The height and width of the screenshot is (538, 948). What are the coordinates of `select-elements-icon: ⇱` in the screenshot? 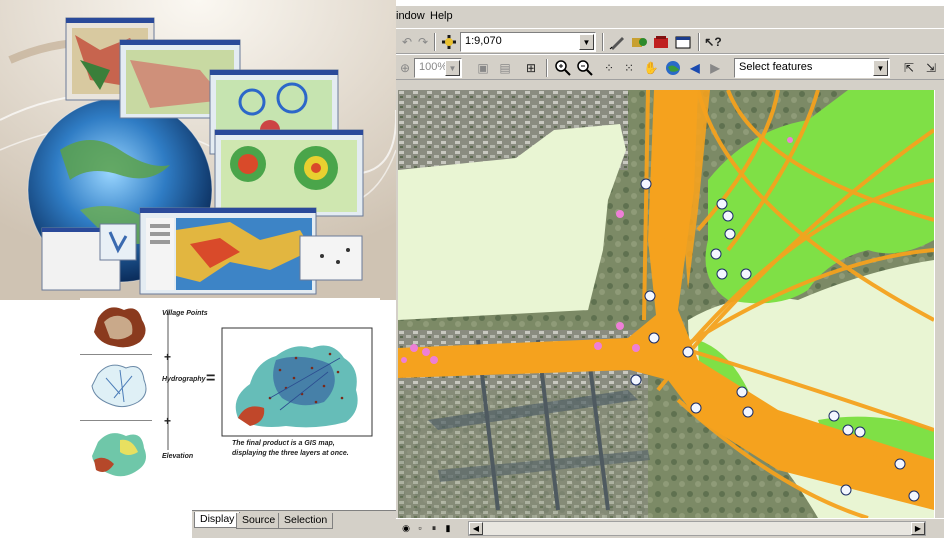 It's located at (909, 68).